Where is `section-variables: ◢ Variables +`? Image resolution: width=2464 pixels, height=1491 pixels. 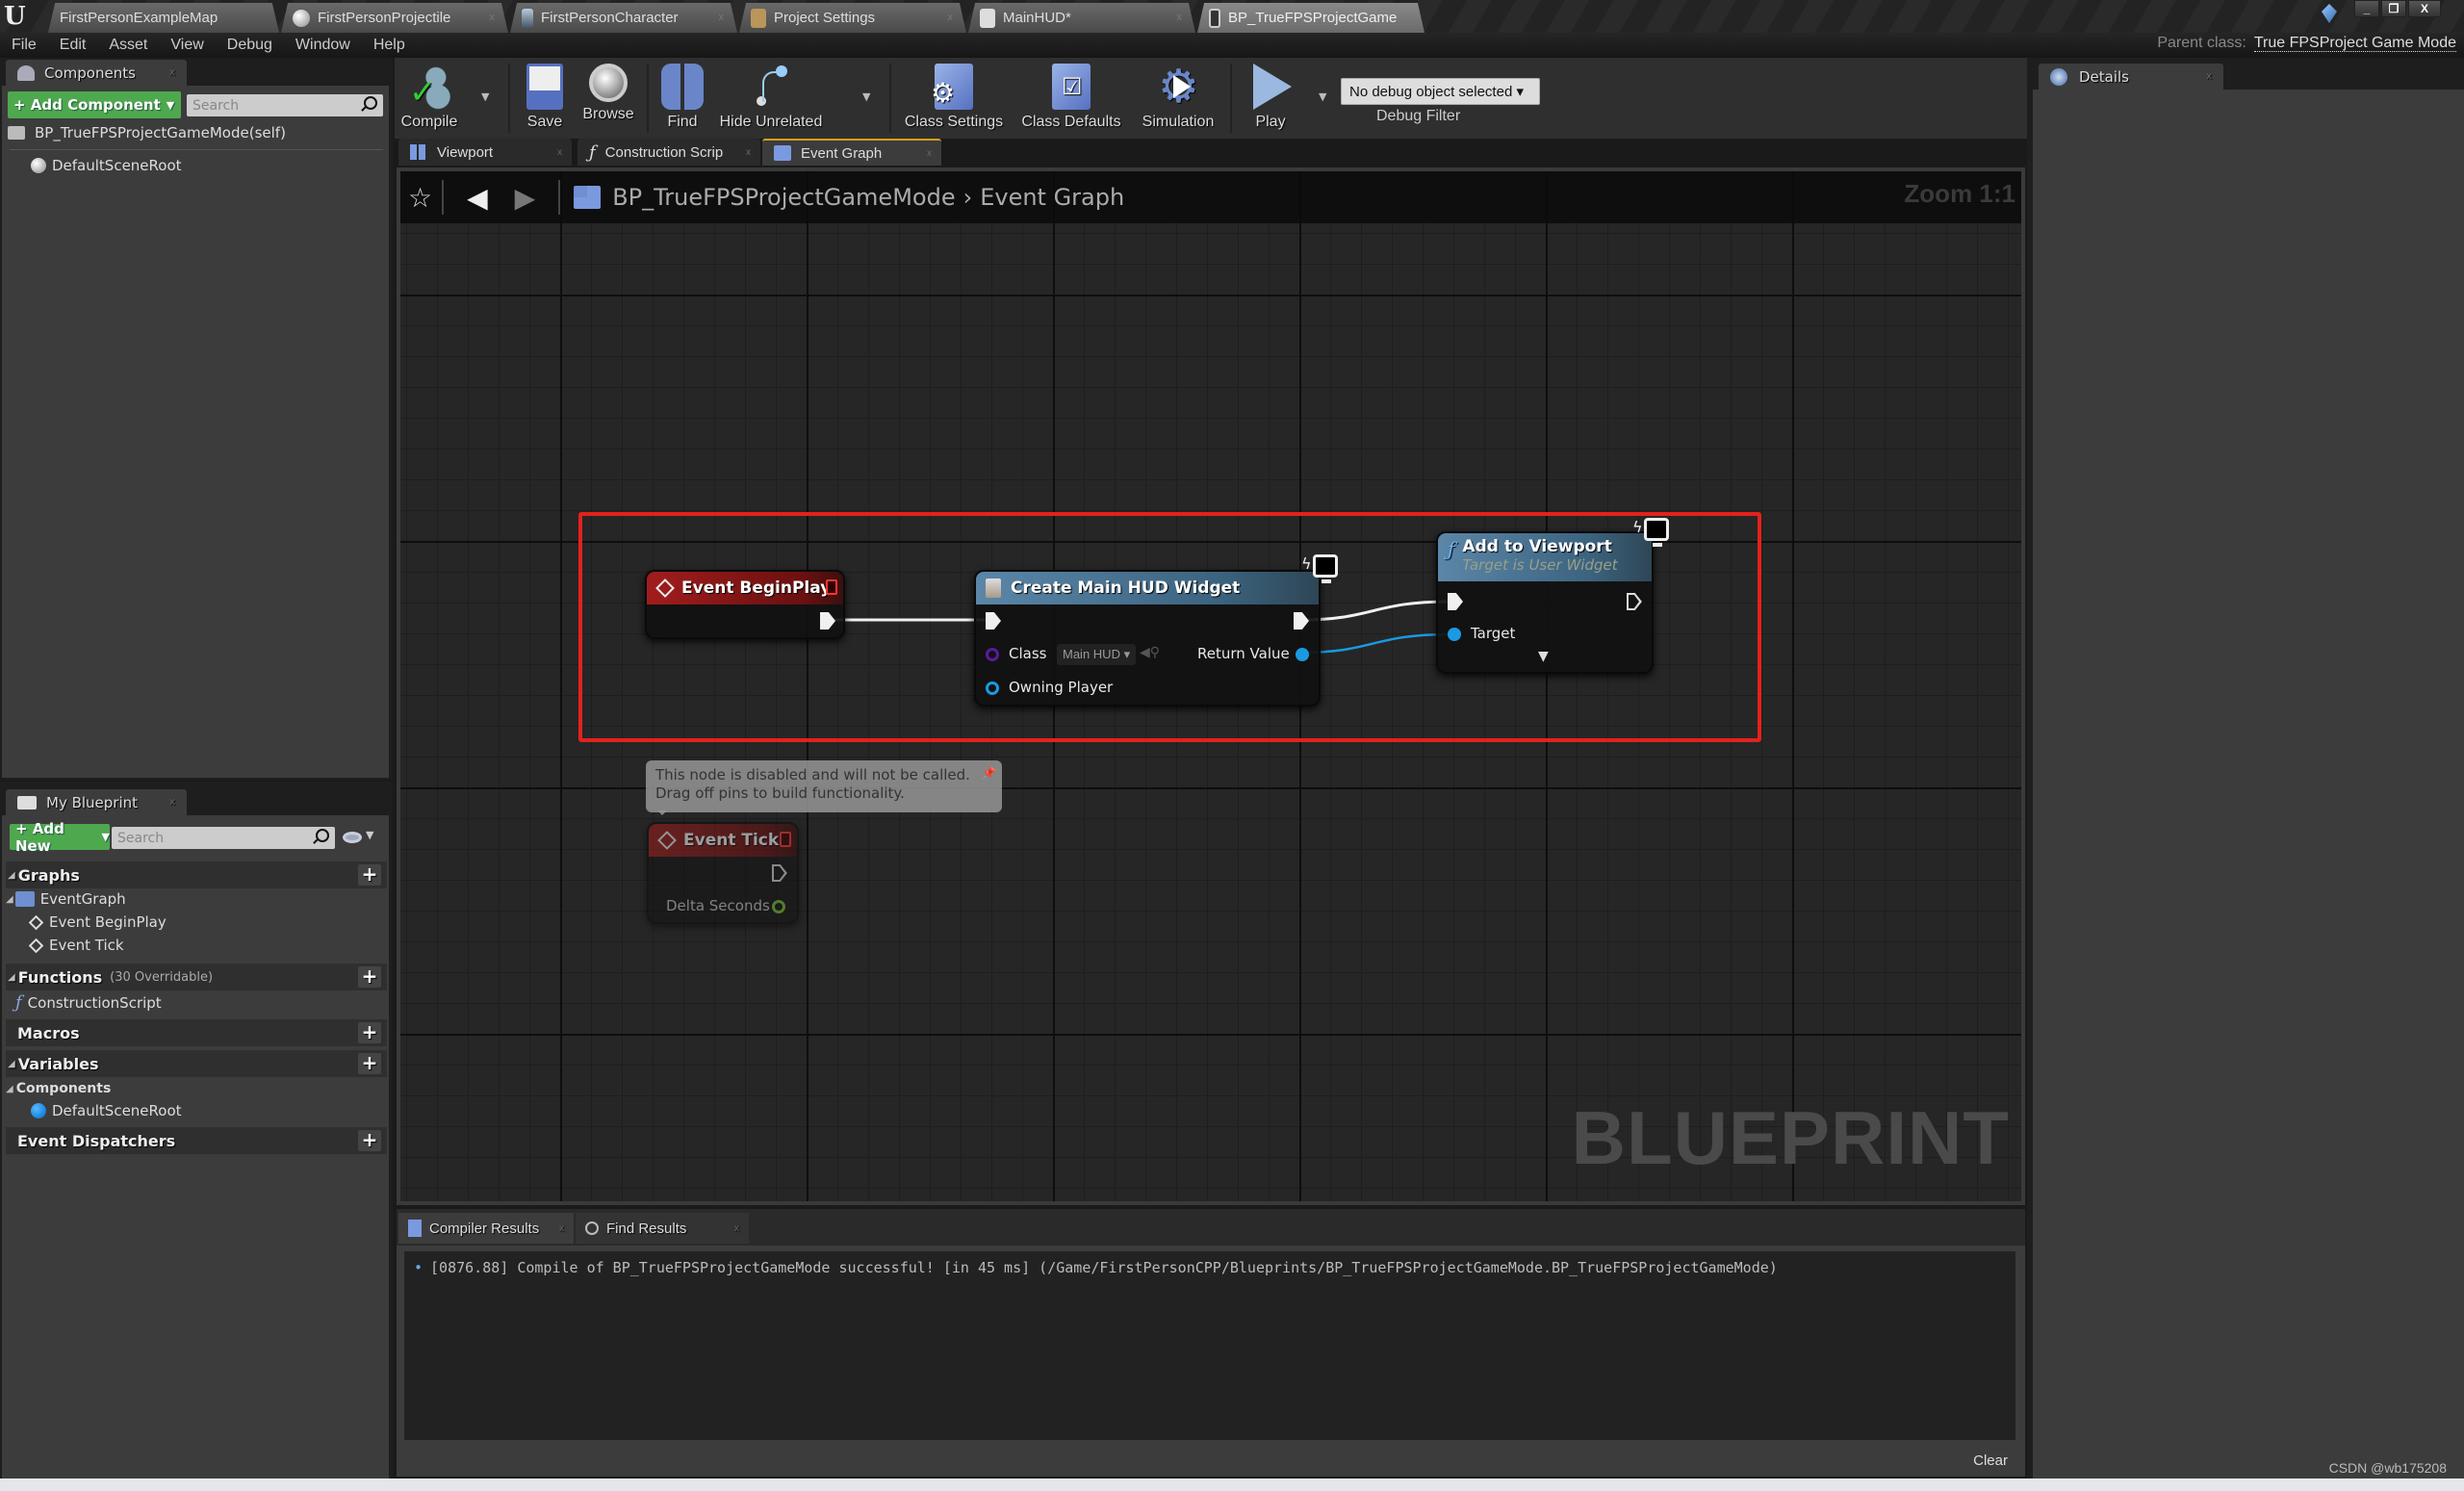
section-variables: ◢ Variables + is located at coordinates (196, 1063).